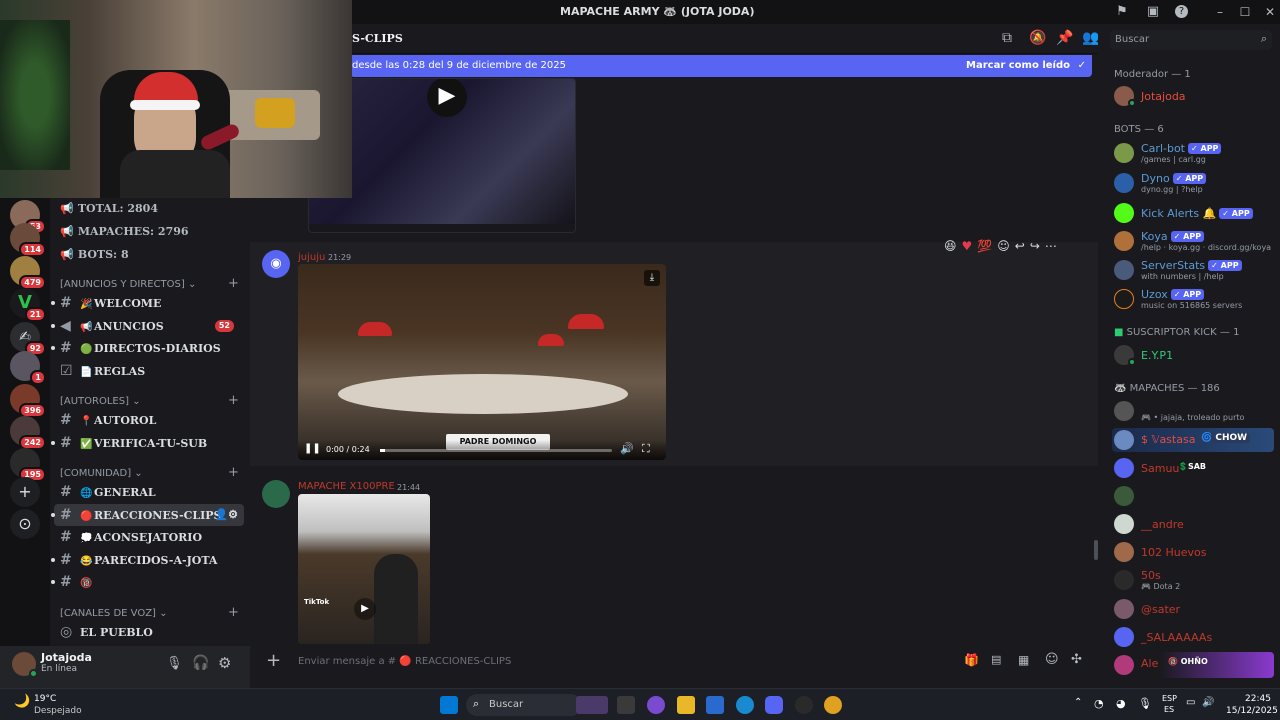 The width and height of the screenshot is (1280, 720). What do you see at coordinates (652, 278) in the screenshot?
I see `download-icon: ⤓` at bounding box center [652, 278].